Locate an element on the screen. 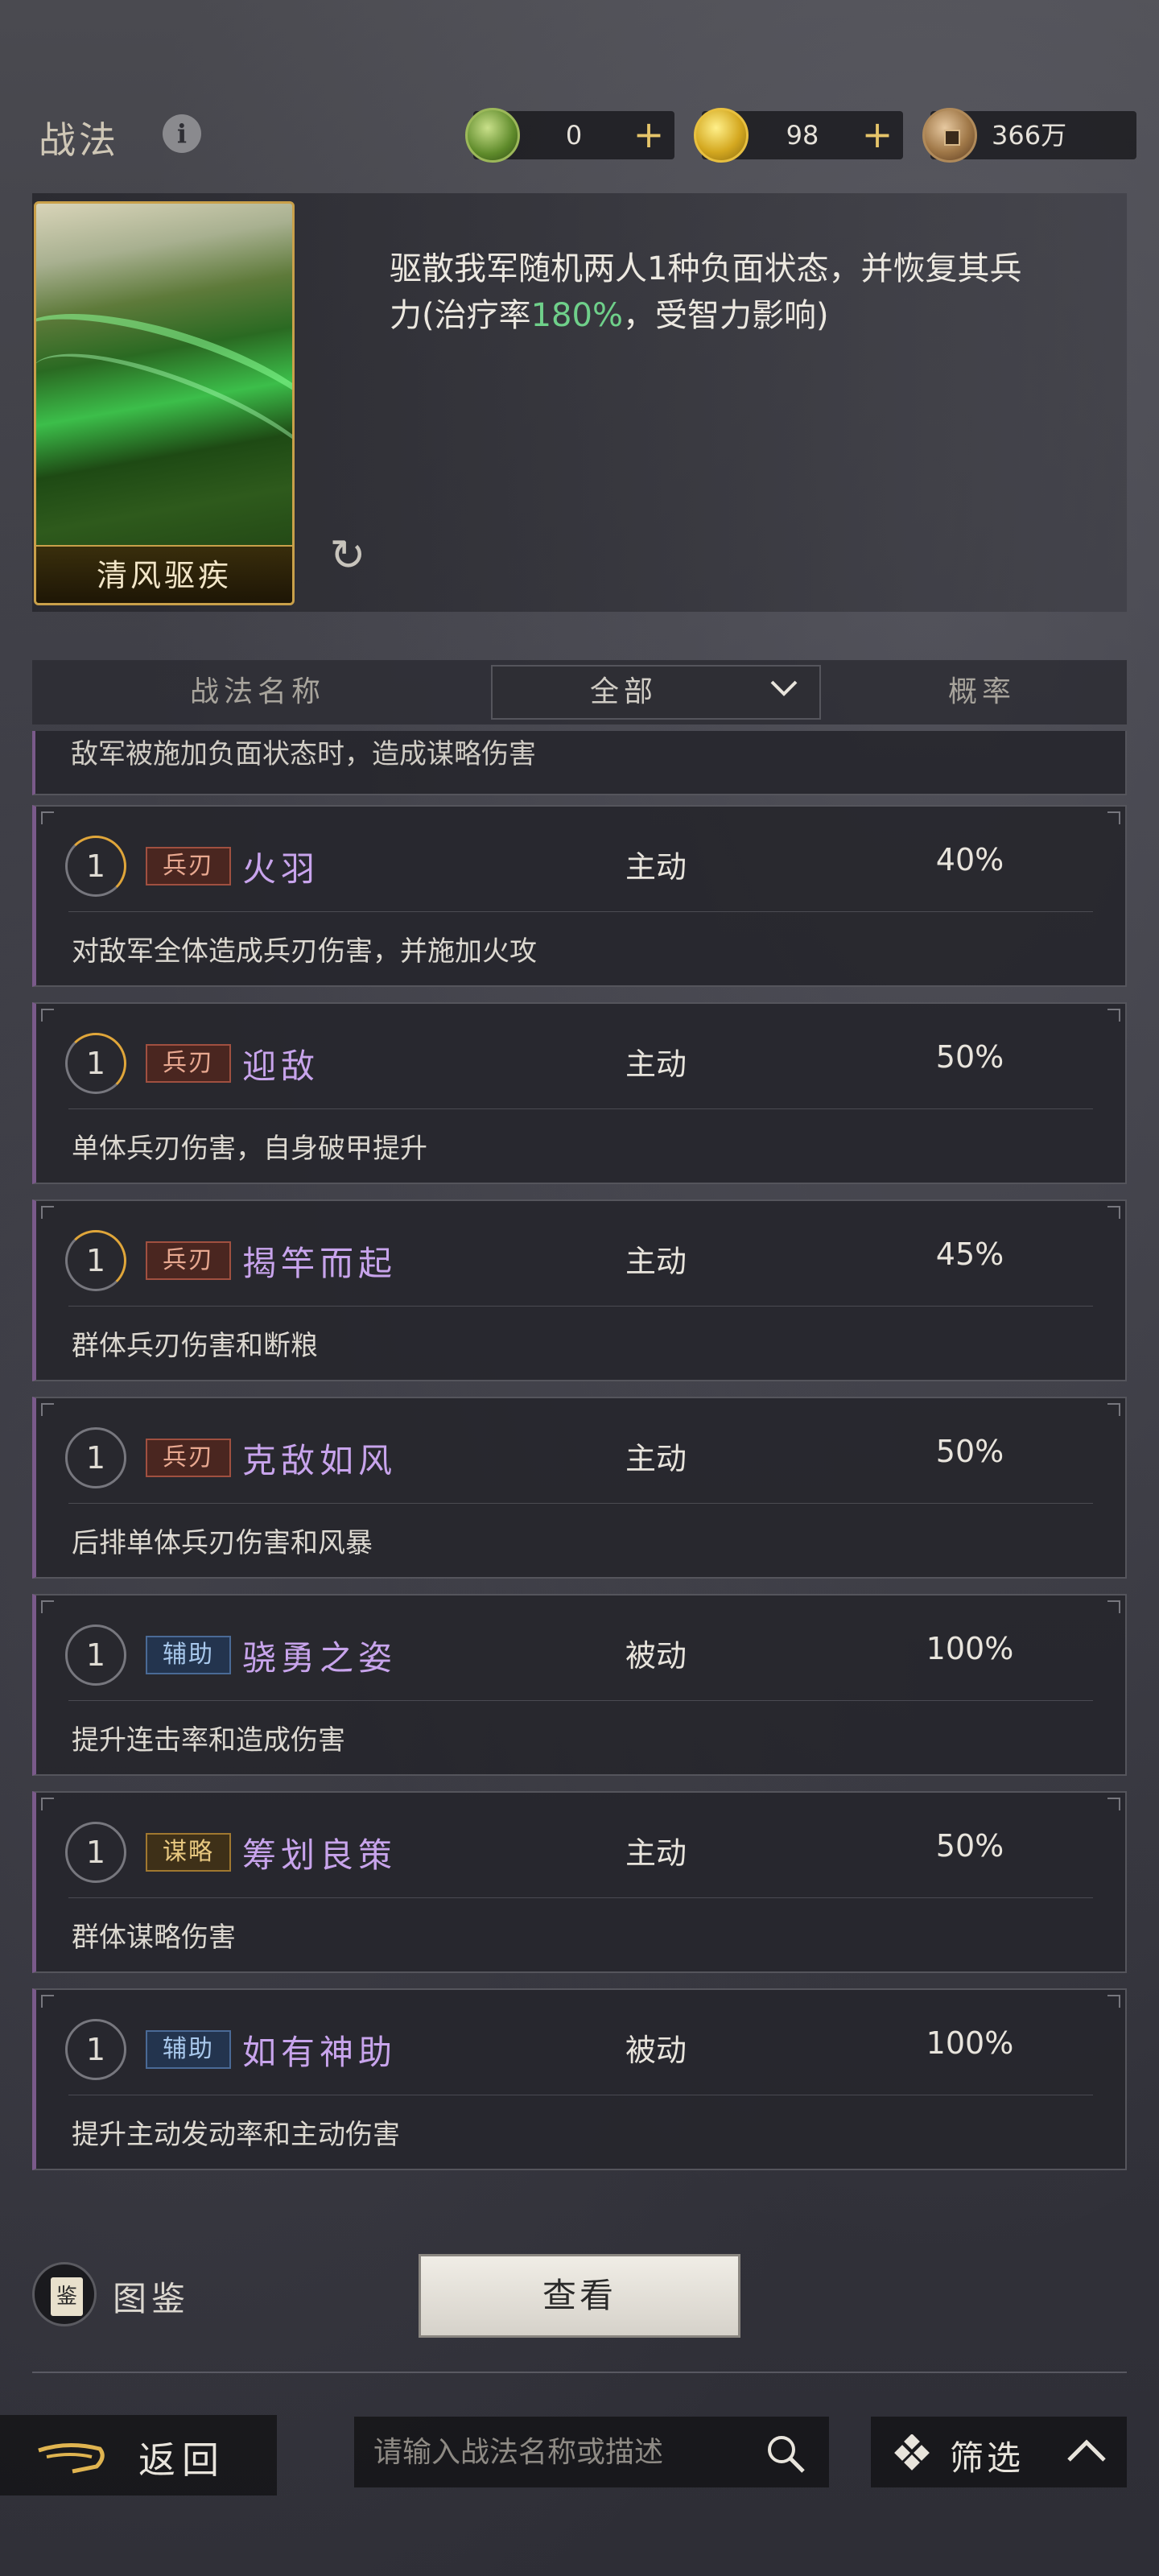 This screenshot has height=2576, width=1159. search-input is located at coordinates (566, 2452).